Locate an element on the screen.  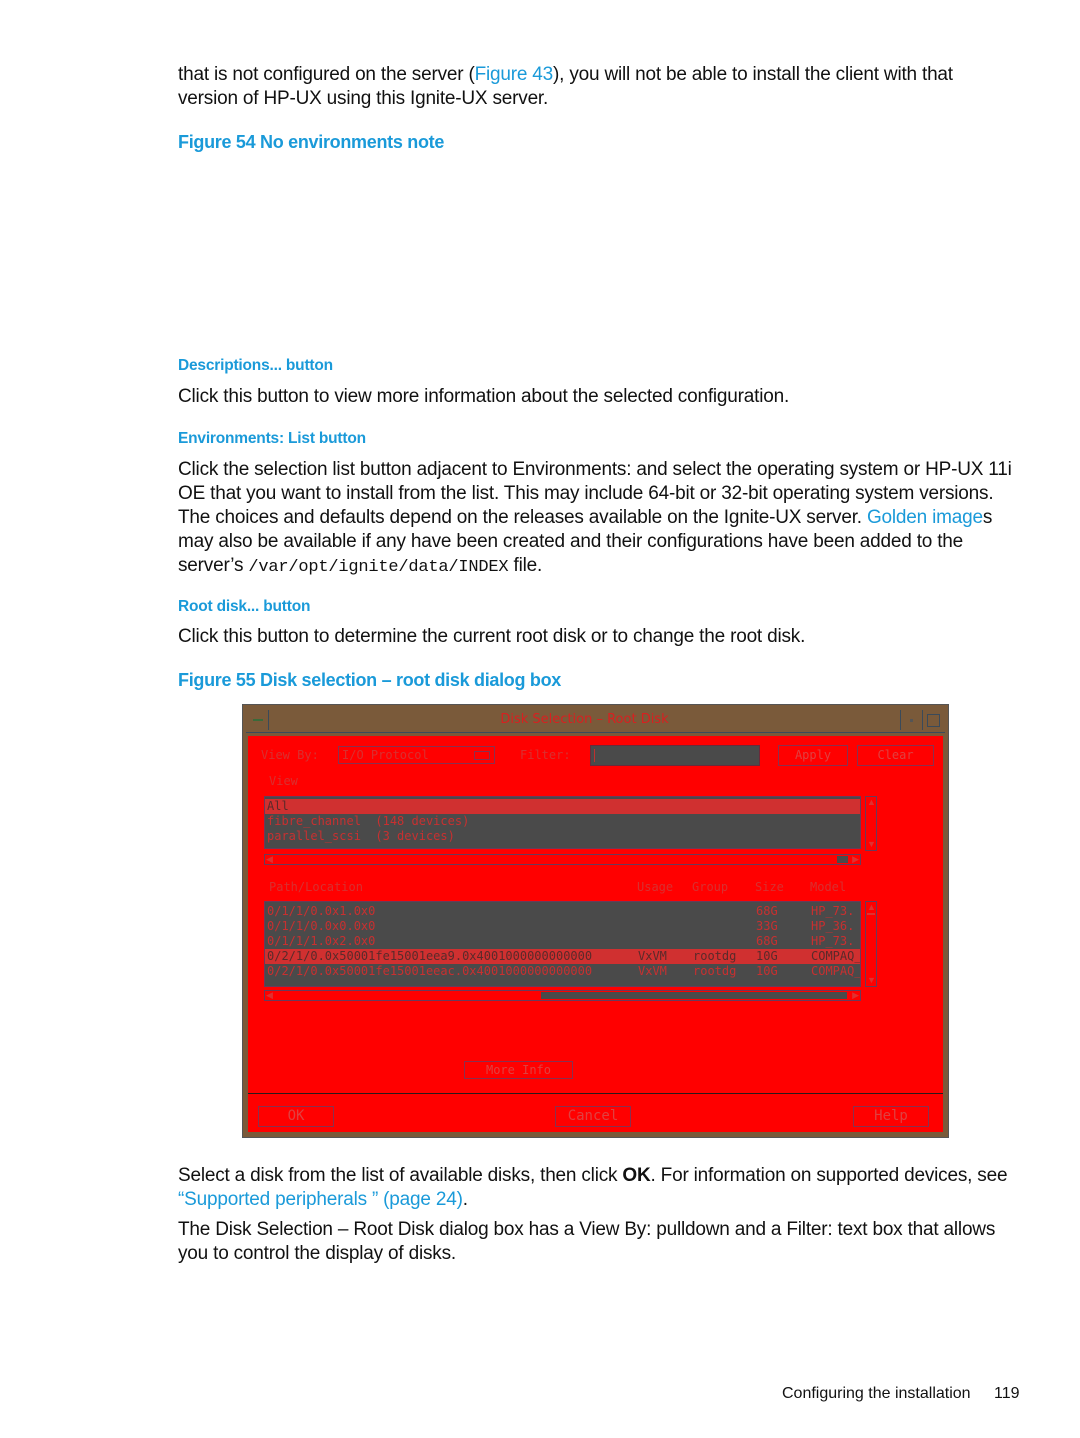
ok-button: OK is located at coordinates (296, 1116).